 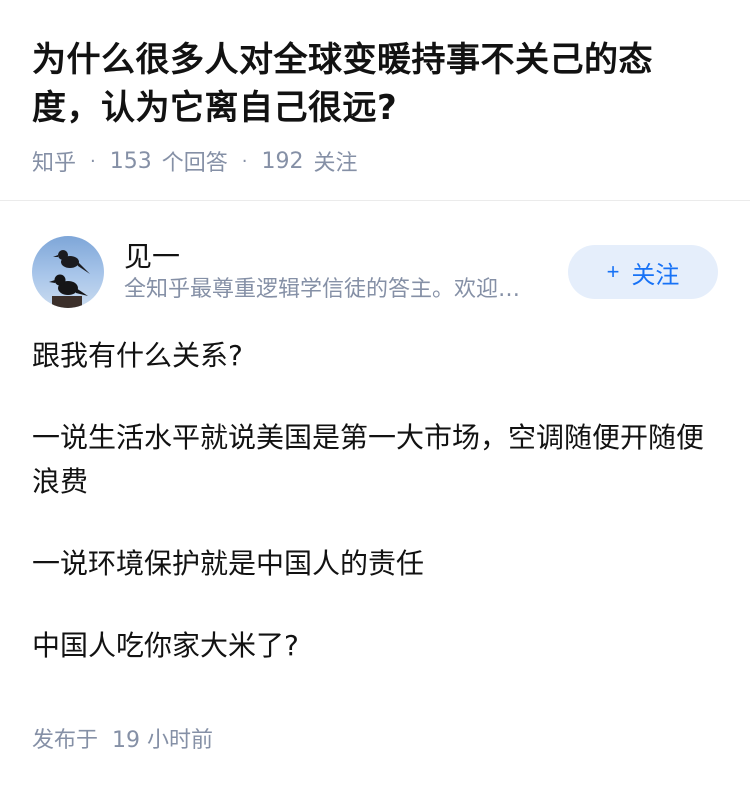 I want to click on author-row: 见一 全知乎最尊重逻辑学信徒的答主。欢迎来辩 + 关注, so click(x=375, y=272).